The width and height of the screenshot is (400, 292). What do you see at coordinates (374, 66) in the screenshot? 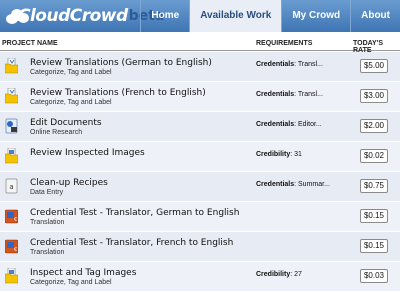
I see `rate-badge: $5.00` at bounding box center [374, 66].